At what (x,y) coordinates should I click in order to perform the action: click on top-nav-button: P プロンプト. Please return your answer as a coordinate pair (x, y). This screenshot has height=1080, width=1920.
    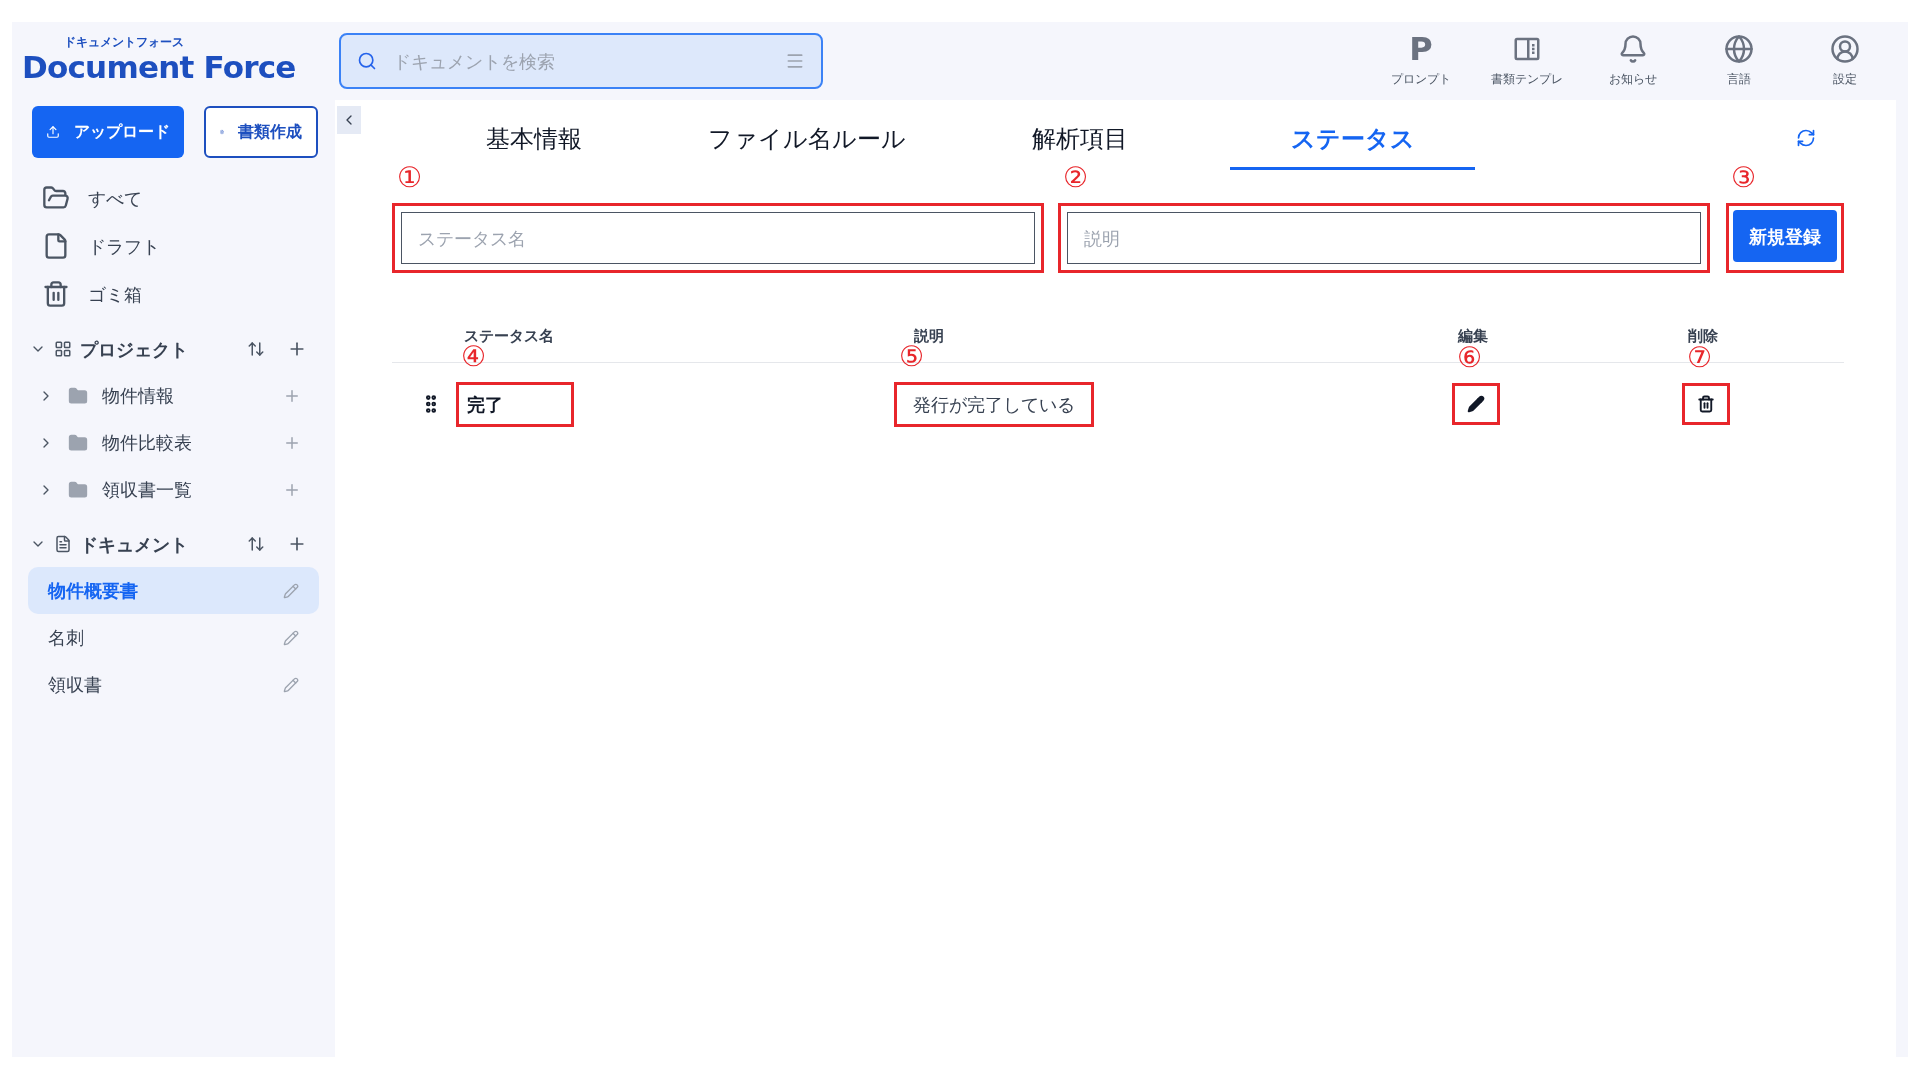
    Looking at the image, I should click on (1421, 61).